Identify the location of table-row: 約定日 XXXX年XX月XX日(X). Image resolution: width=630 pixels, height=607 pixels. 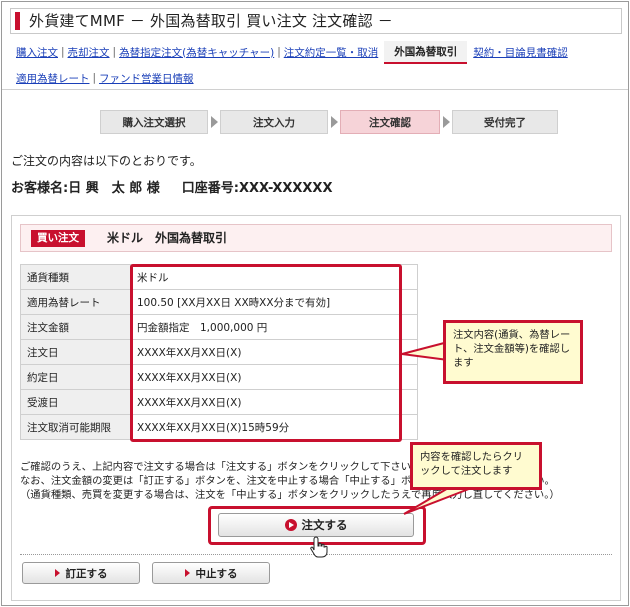
(219, 377).